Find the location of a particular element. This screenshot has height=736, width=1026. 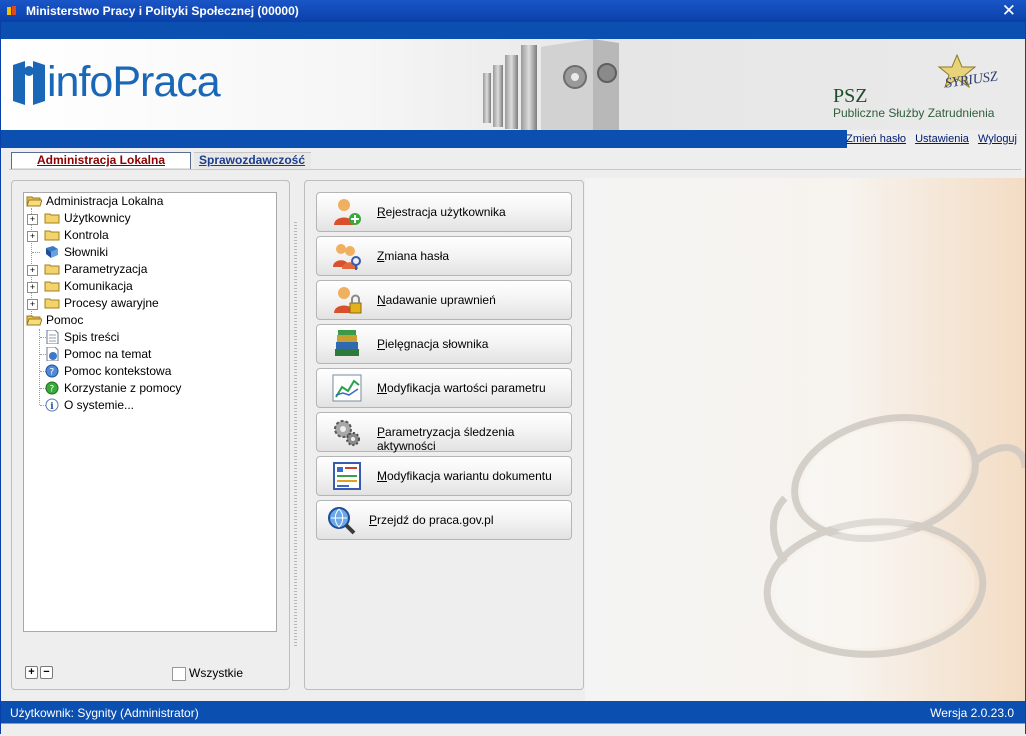

tree-node: Administracja Lokalna is located at coordinates (94, 201).